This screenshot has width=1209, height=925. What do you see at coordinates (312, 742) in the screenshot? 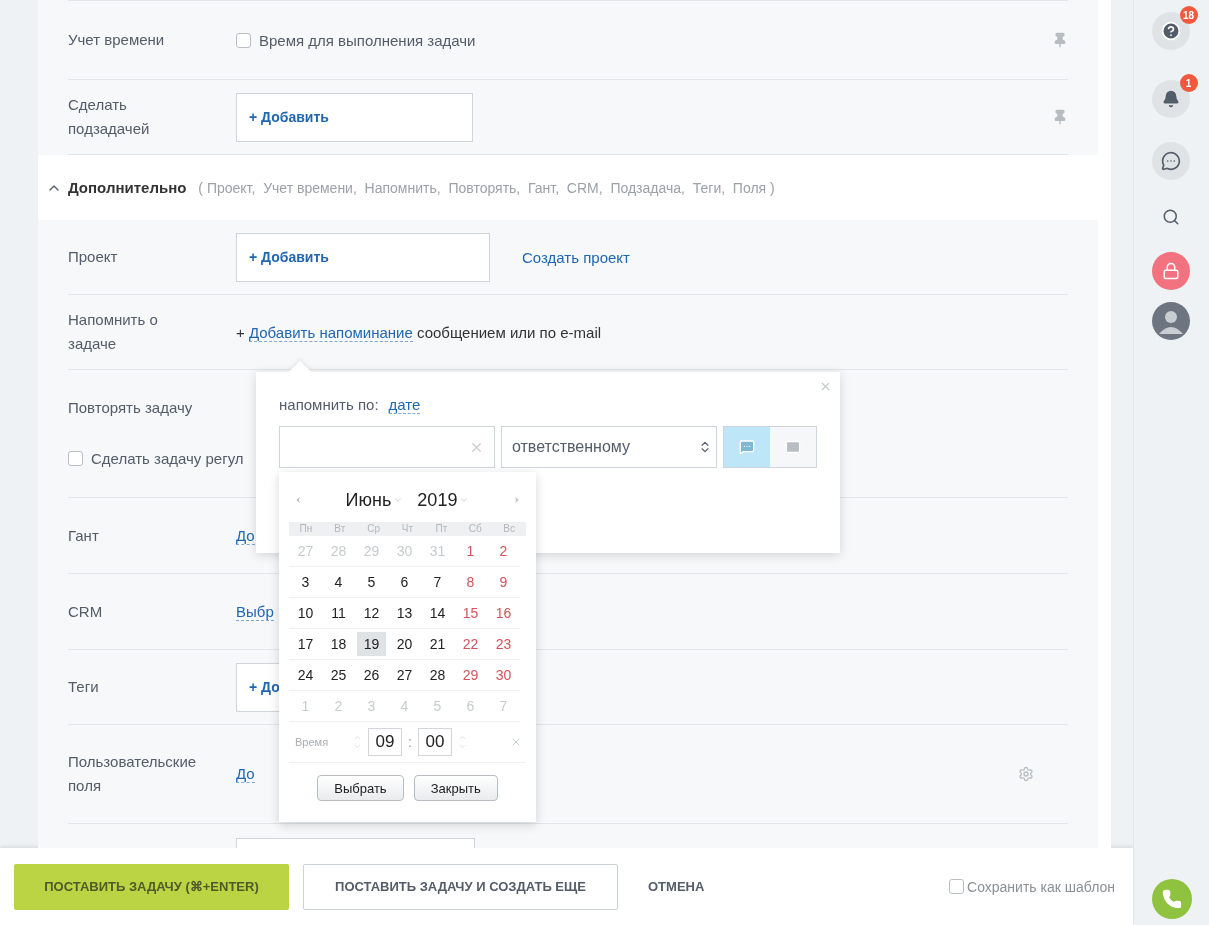
I see `time-label: Время` at bounding box center [312, 742].